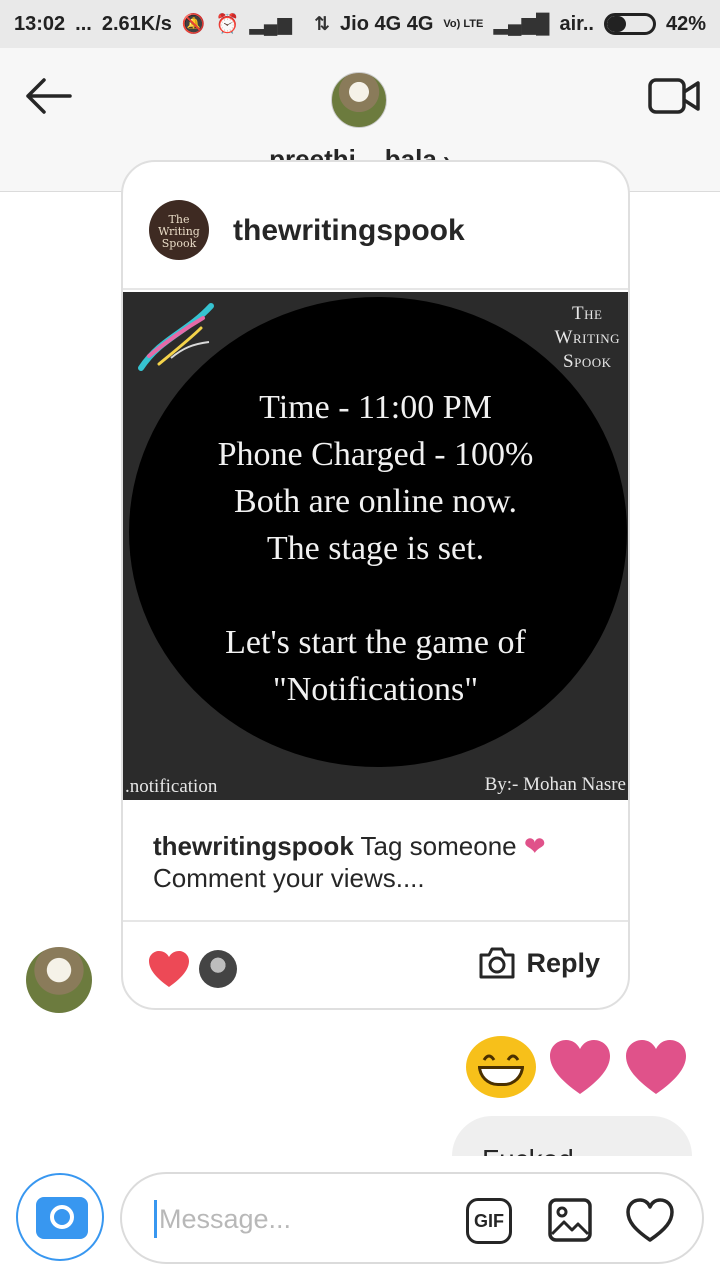 The width and height of the screenshot is (720, 1280). I want to click on status-time: 13:02, so click(40, 23).